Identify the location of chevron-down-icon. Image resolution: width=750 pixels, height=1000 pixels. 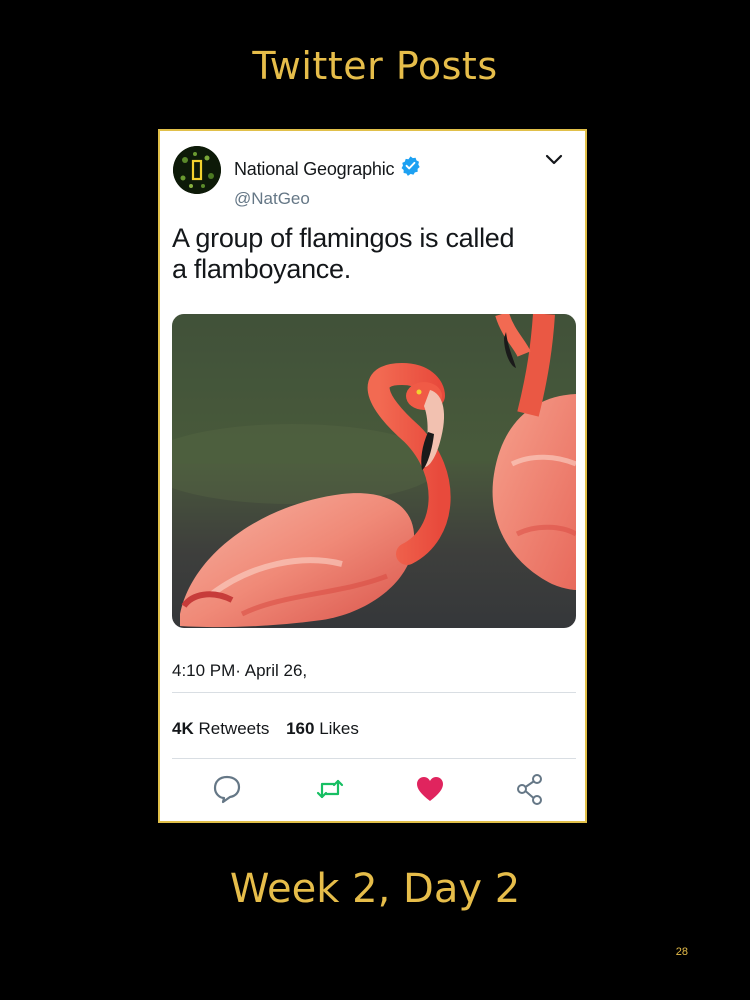
(554, 160).